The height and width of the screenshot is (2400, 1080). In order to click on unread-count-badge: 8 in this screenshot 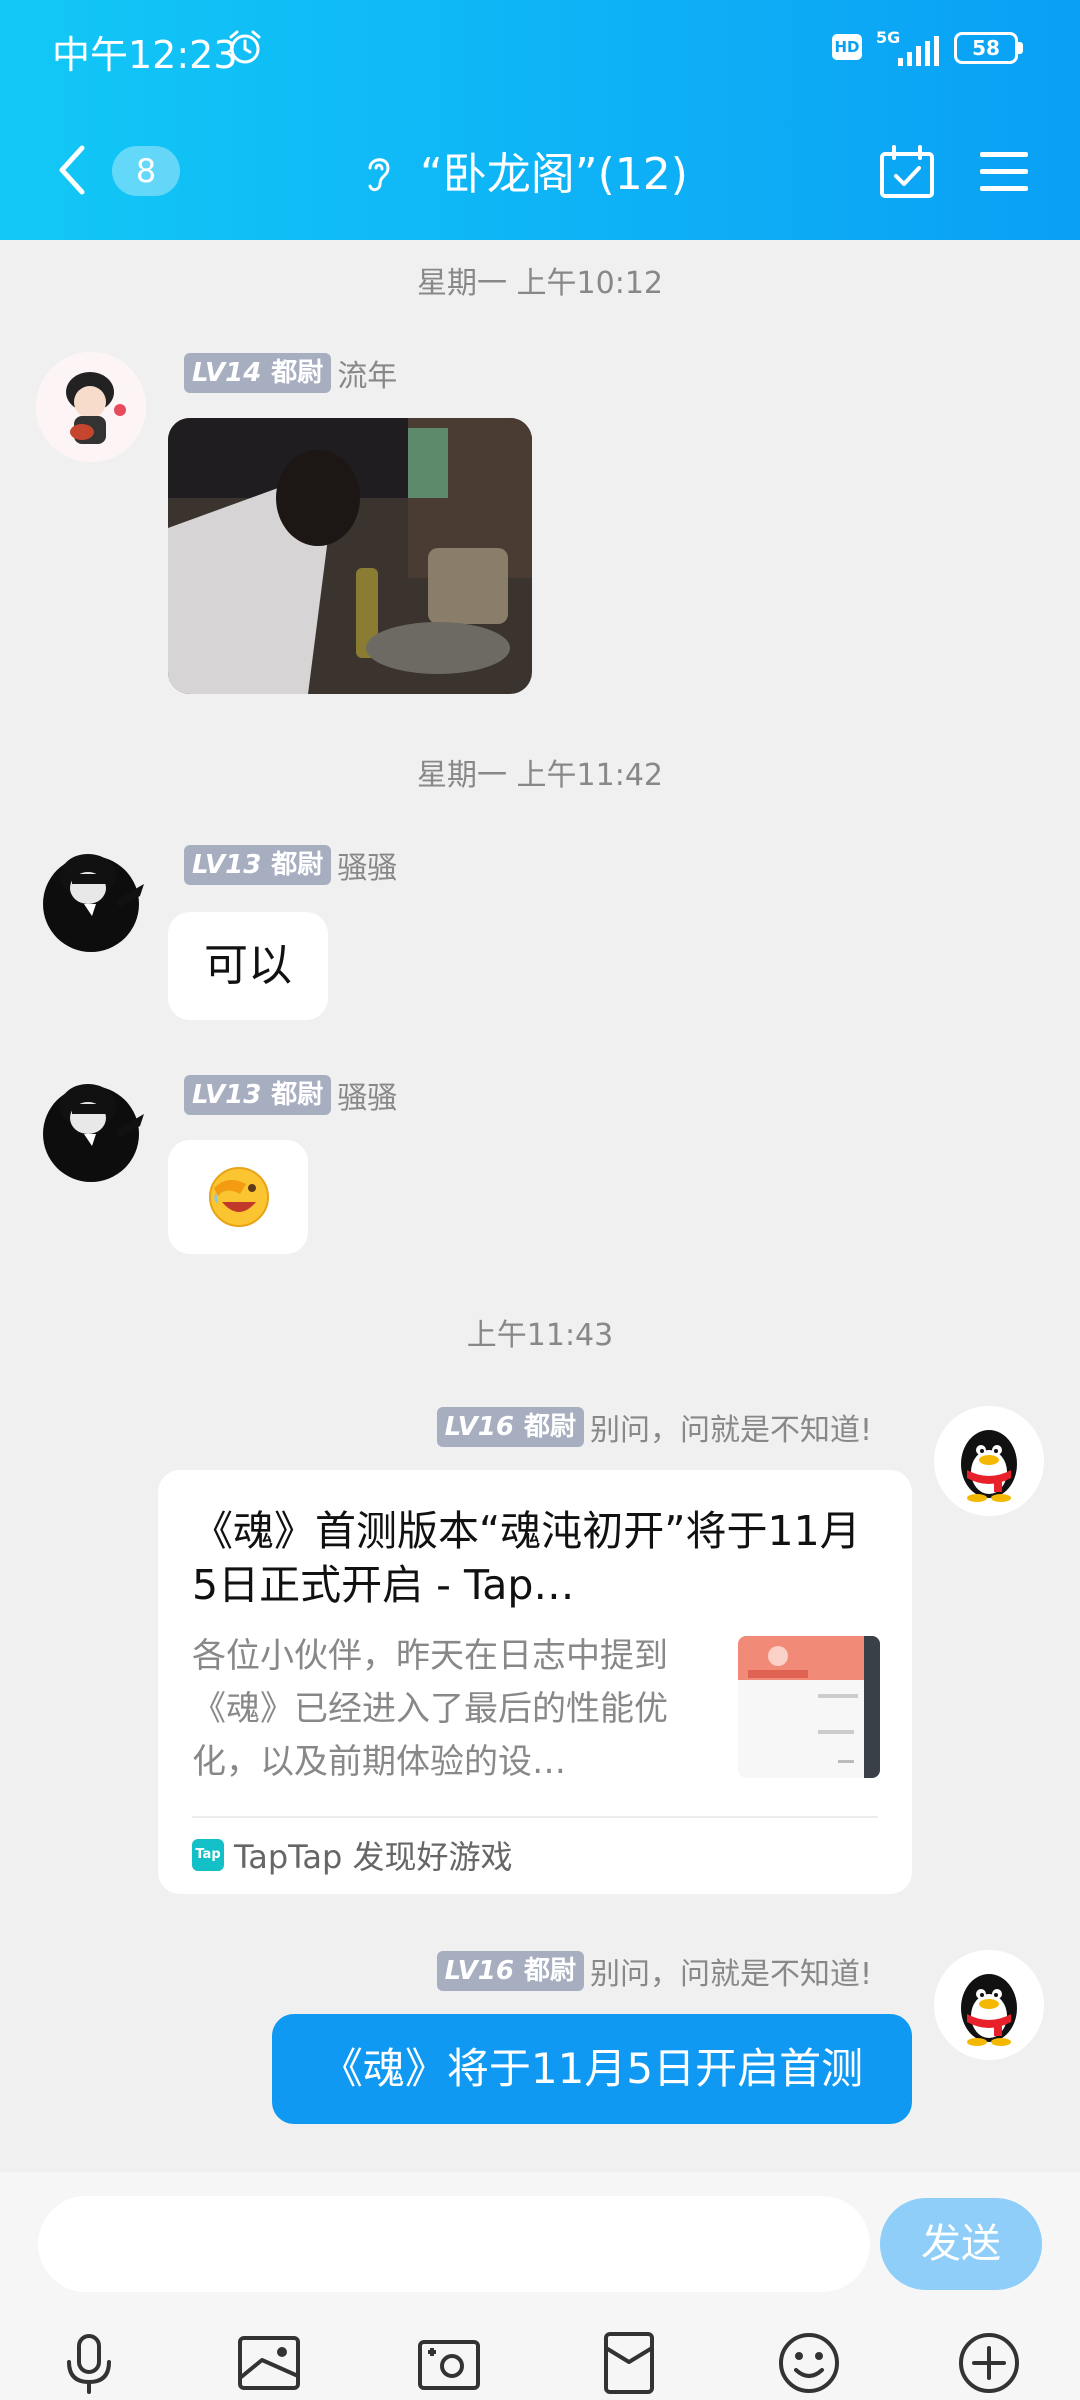, I will do `click(146, 171)`.